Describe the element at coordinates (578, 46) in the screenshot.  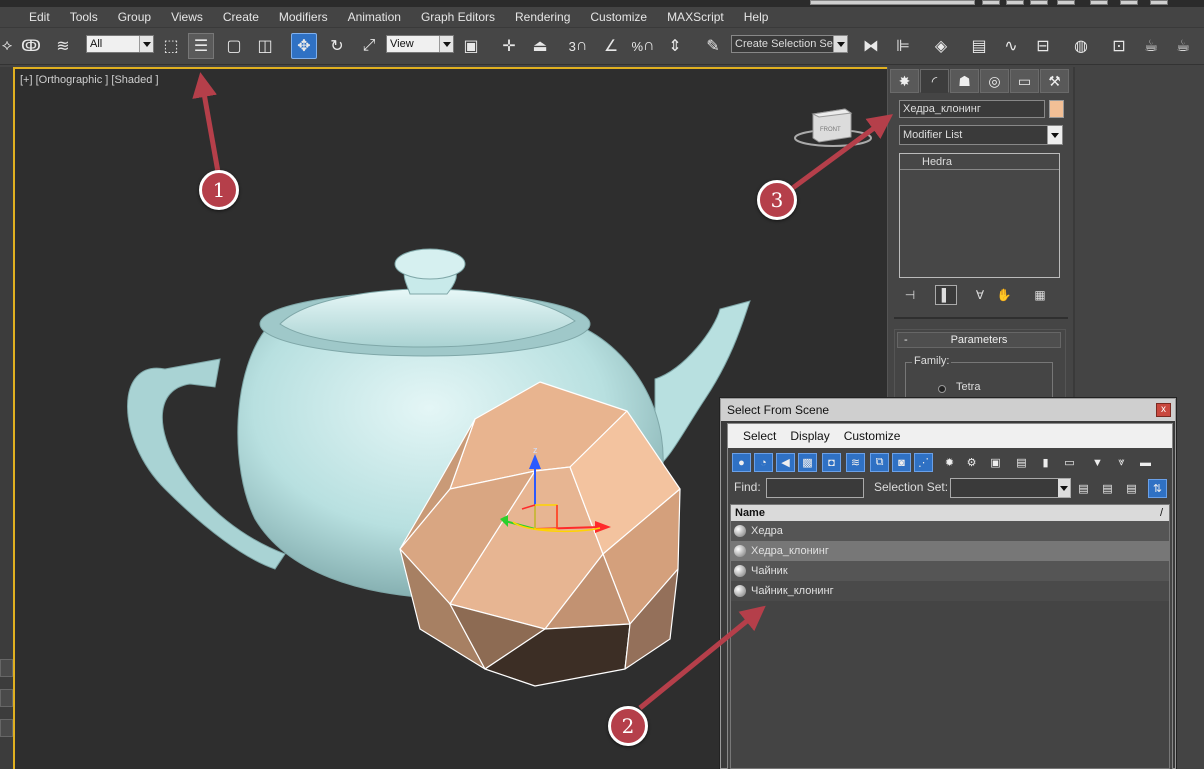
I see `snaps-toggle-icon: 3 ∩` at that location.